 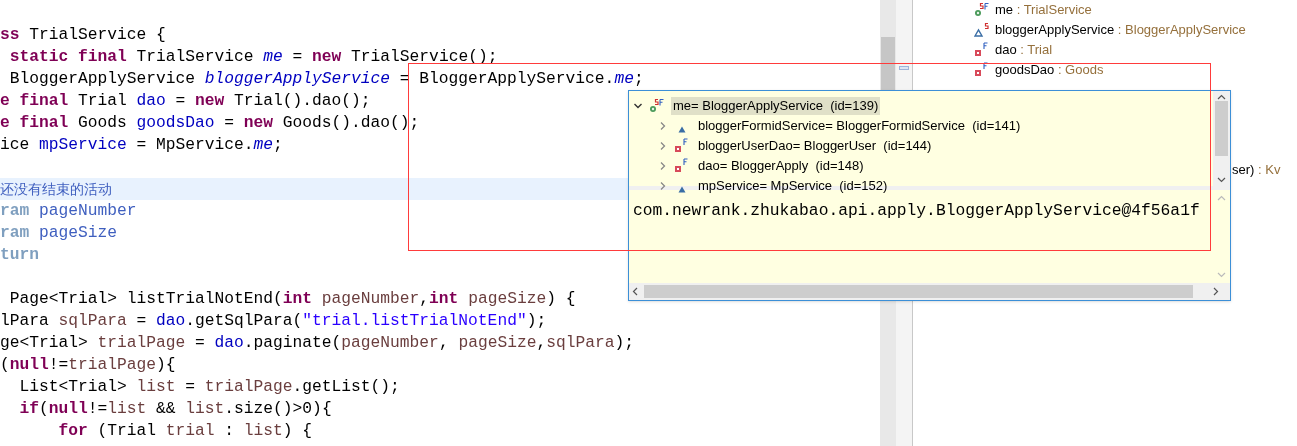 I want to click on code-line: if(null!=list && list.size()>0){, so click(x=175, y=408).